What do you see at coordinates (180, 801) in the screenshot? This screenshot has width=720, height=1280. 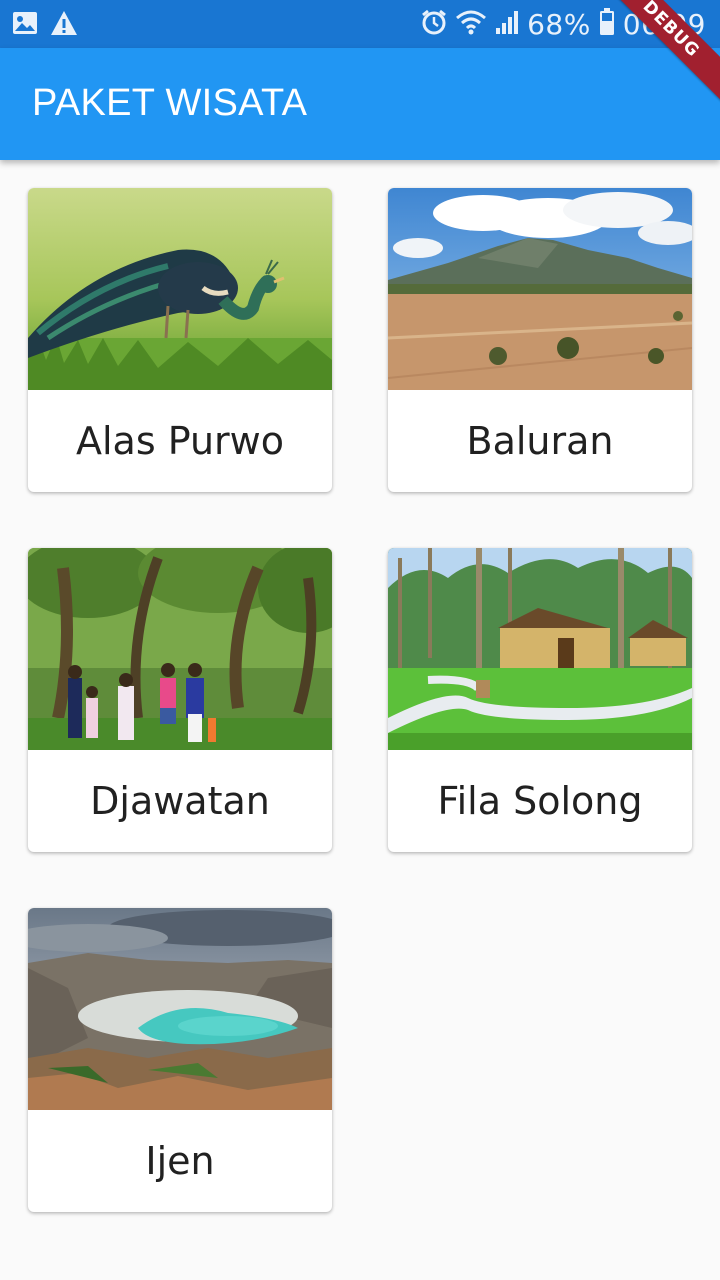 I see `package-name: Djawatan` at bounding box center [180, 801].